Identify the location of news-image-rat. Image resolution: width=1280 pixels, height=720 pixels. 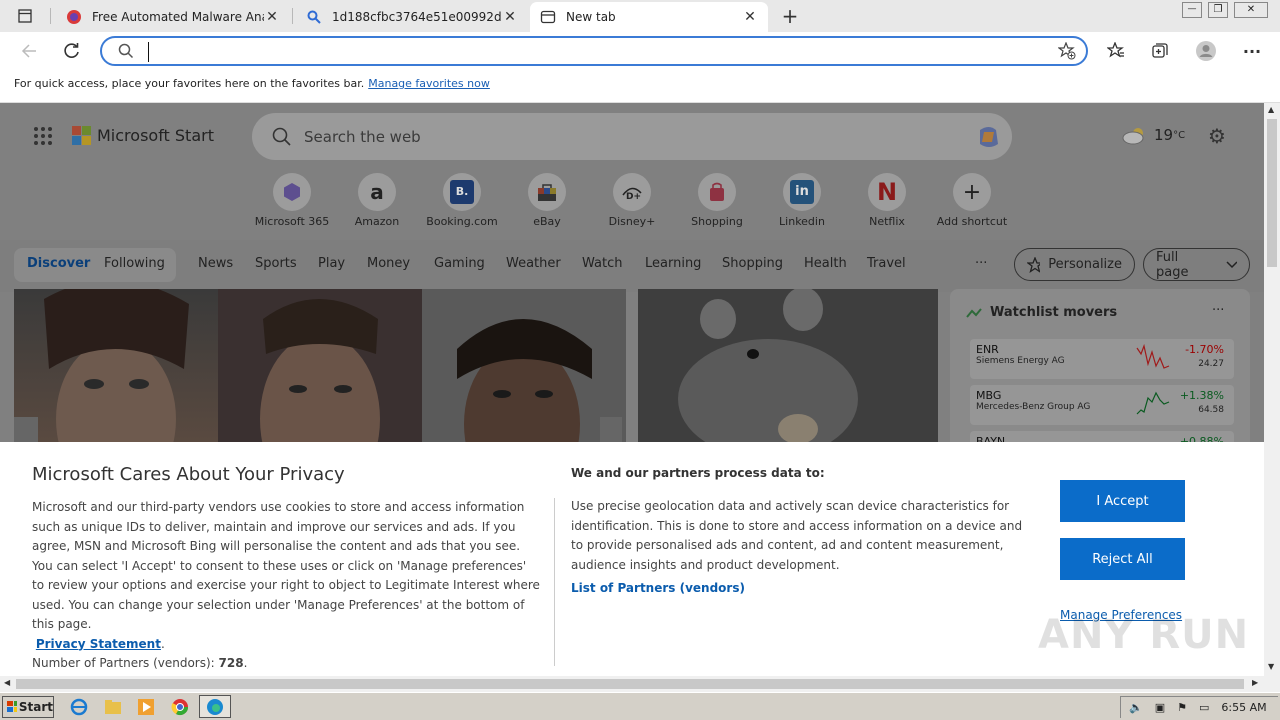
(788, 366).